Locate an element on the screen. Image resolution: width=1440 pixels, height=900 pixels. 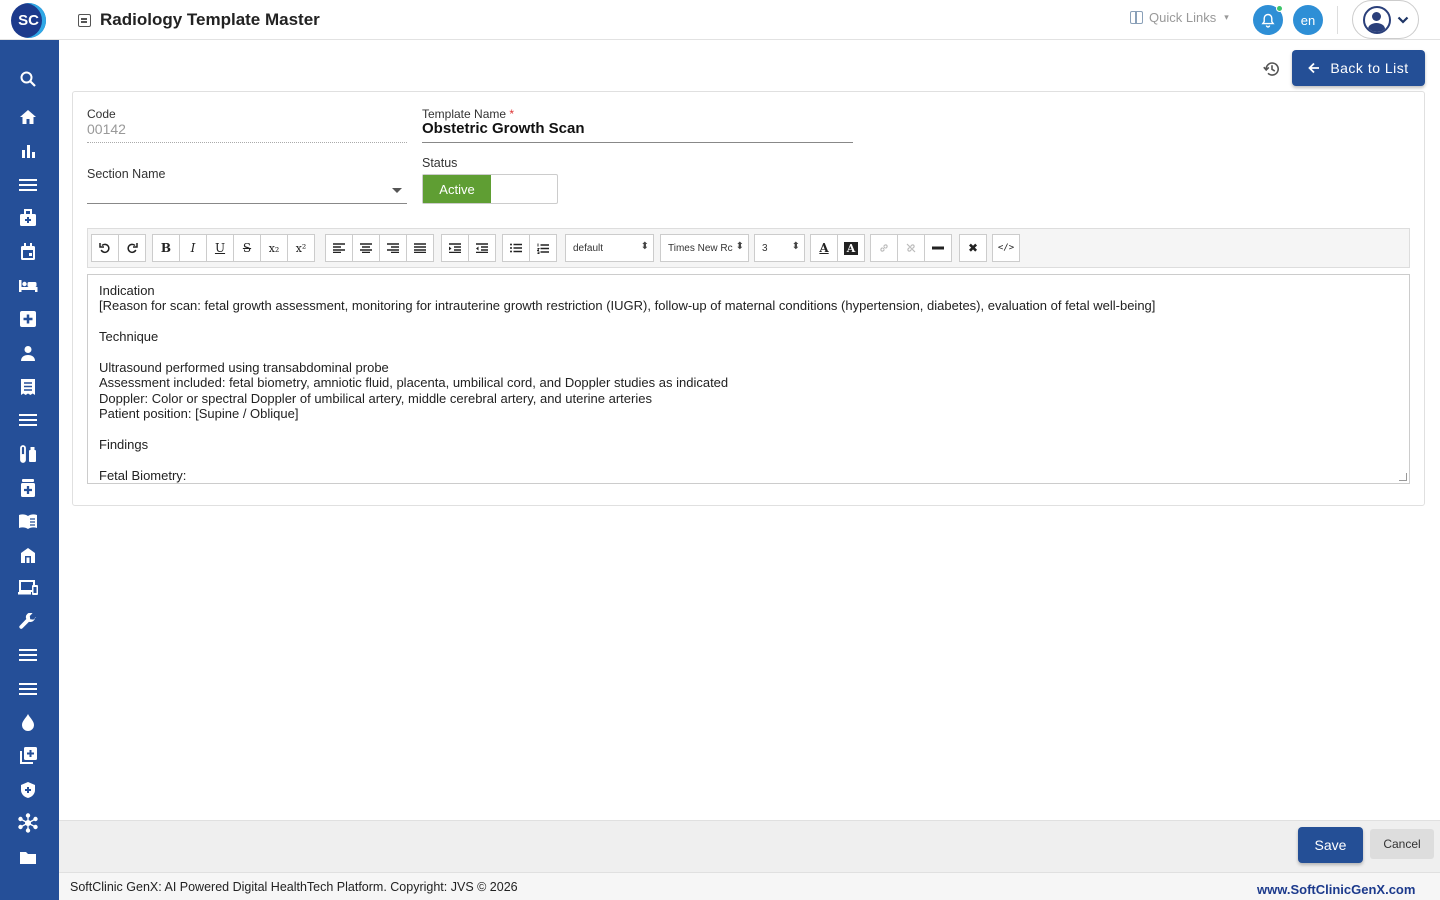
template-name-input: Obstetric Growth Scan is located at coordinates (503, 128).